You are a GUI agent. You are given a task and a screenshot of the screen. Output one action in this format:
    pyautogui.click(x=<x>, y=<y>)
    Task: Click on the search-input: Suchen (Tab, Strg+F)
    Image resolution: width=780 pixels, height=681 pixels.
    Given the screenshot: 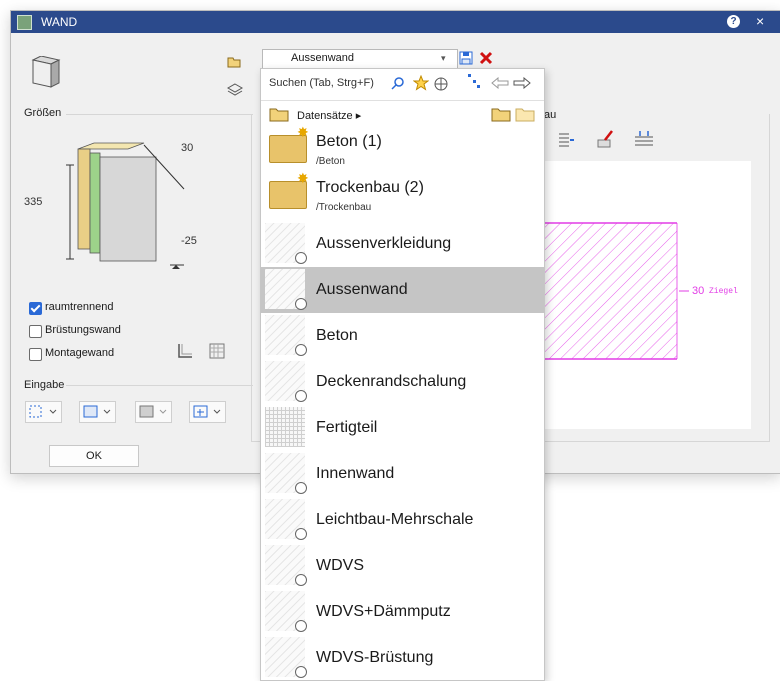 What is the action you would take?
    pyautogui.click(x=321, y=83)
    